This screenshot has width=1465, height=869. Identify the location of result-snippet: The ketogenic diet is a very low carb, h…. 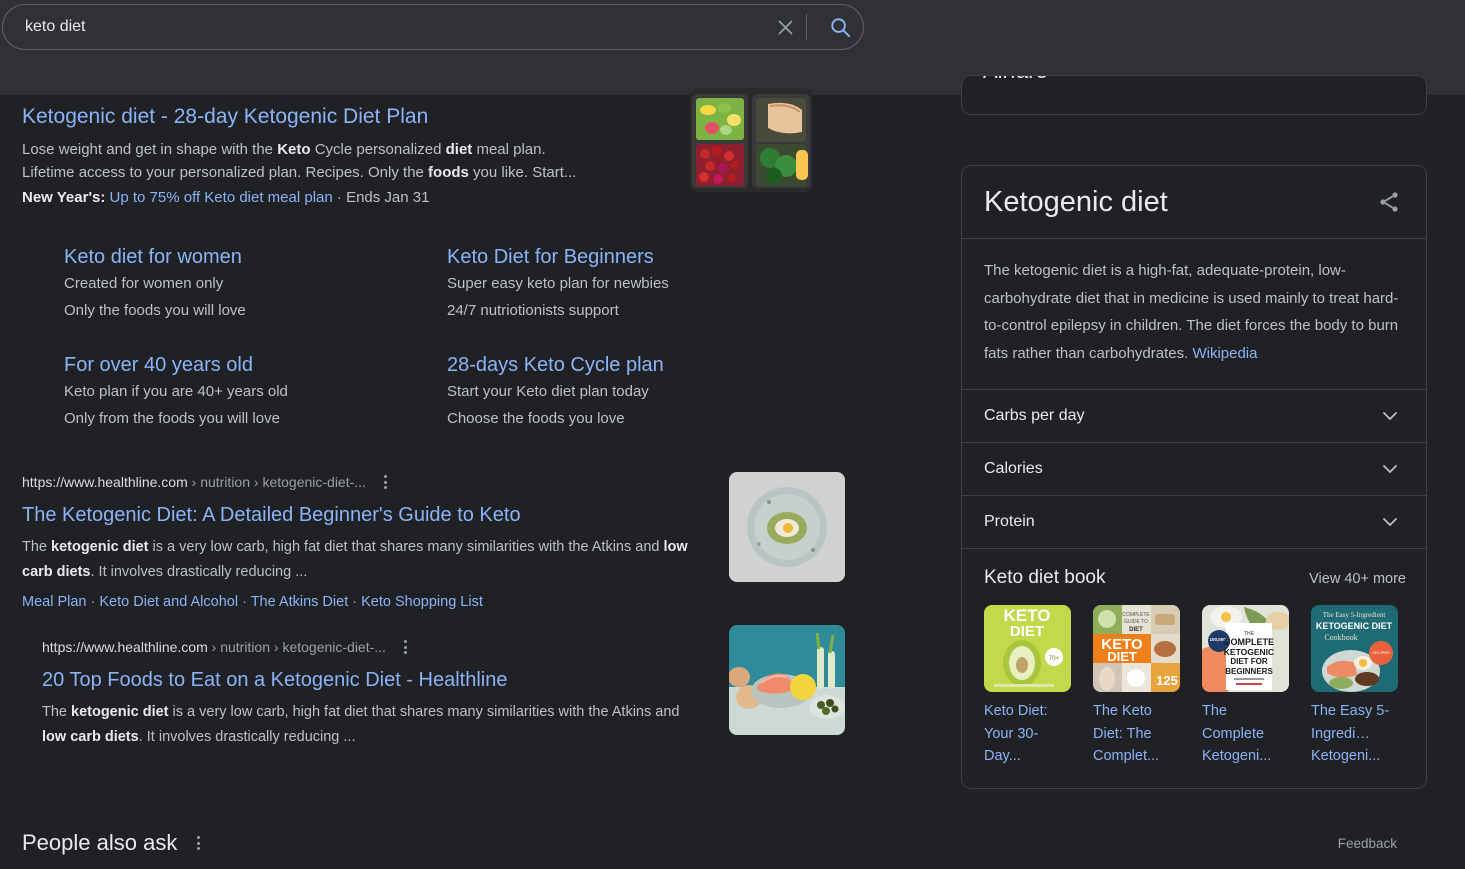
(361, 724).